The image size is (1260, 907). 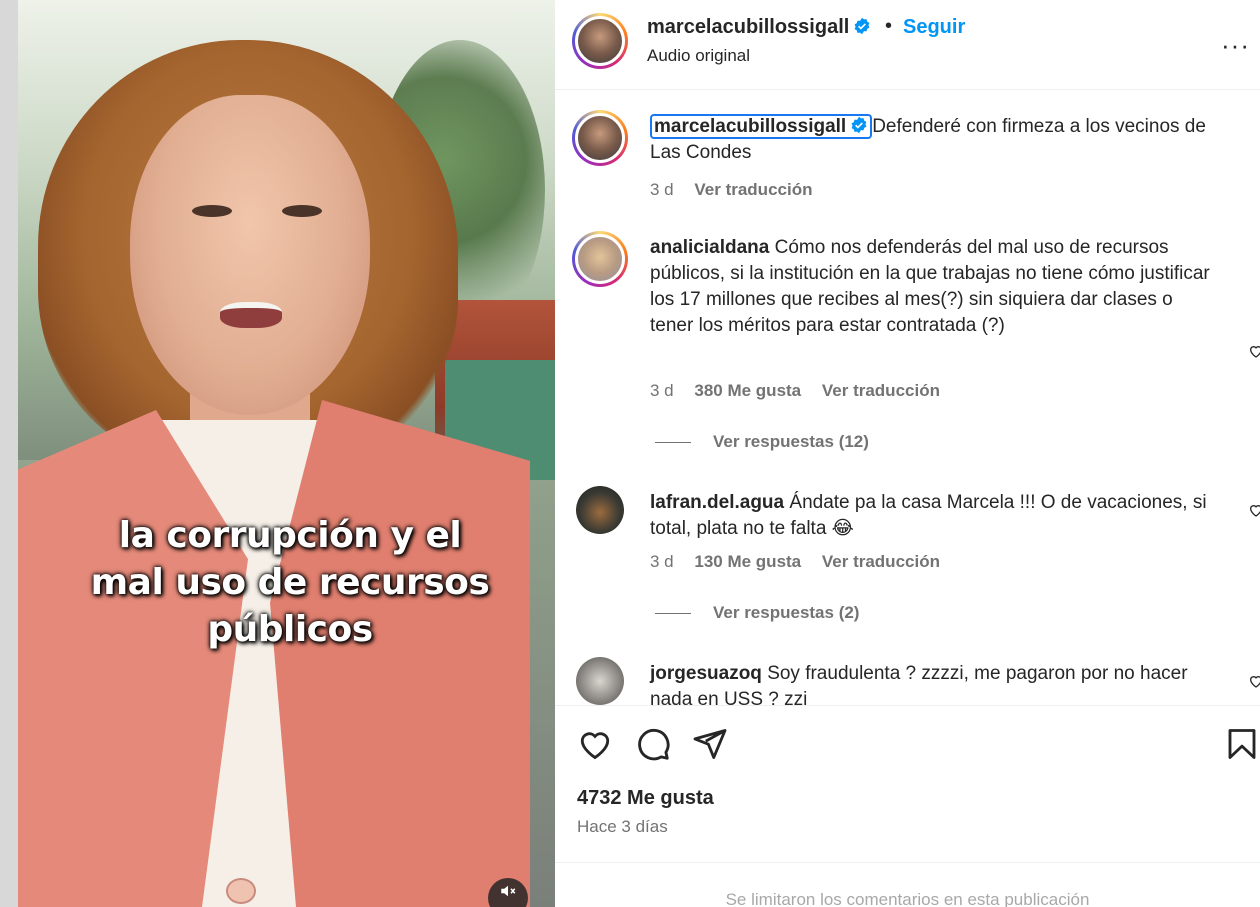 I want to click on comment-username: jorgesuazoq, so click(x=706, y=673).